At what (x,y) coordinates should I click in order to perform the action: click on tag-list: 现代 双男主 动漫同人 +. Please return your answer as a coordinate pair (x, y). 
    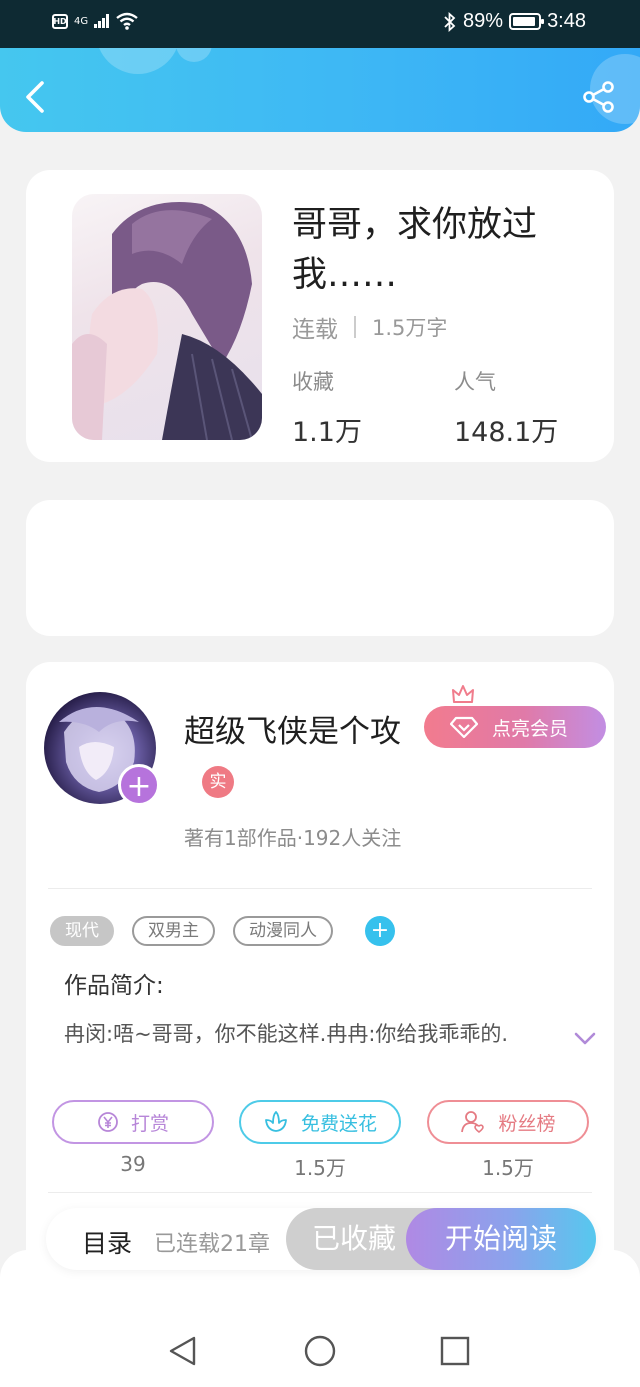
    Looking at the image, I should click on (222, 931).